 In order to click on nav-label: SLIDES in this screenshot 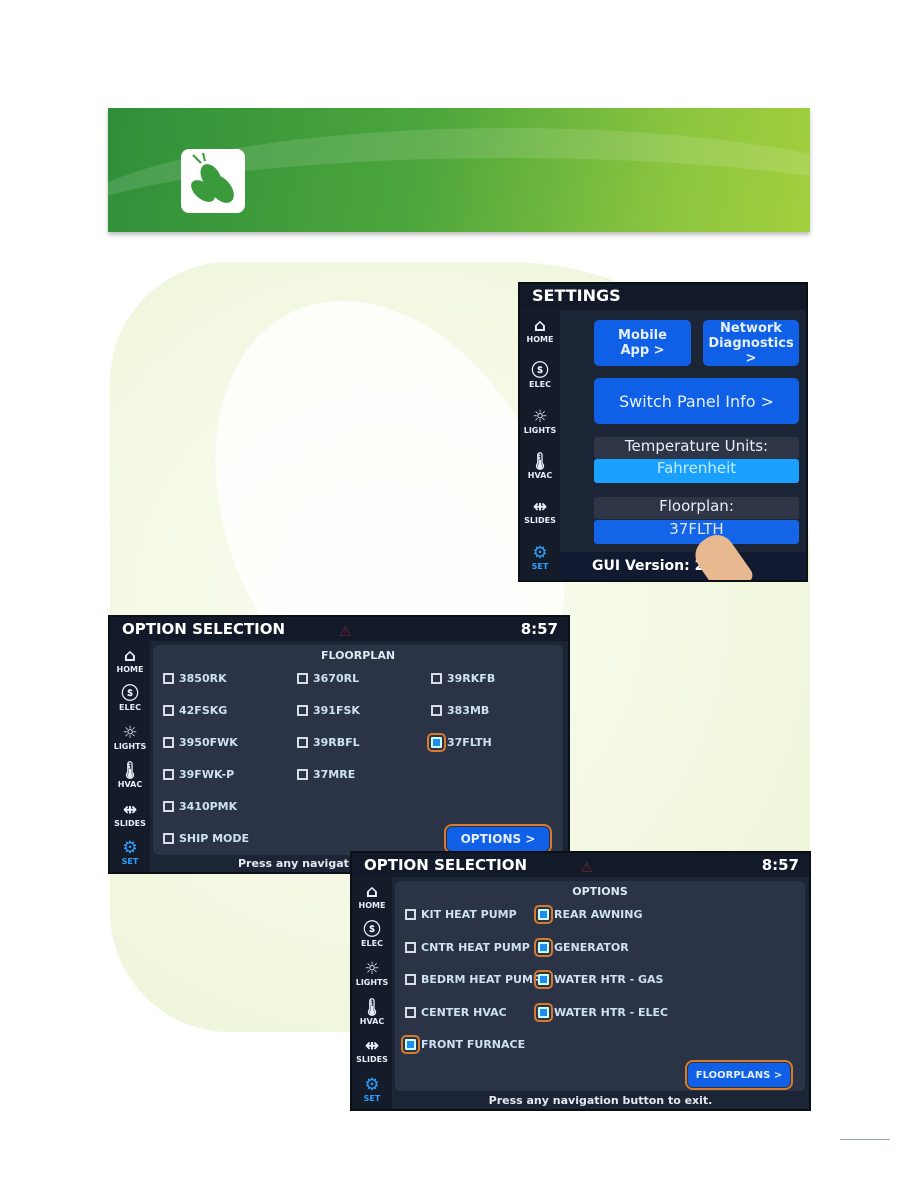, I will do `click(540, 521)`.